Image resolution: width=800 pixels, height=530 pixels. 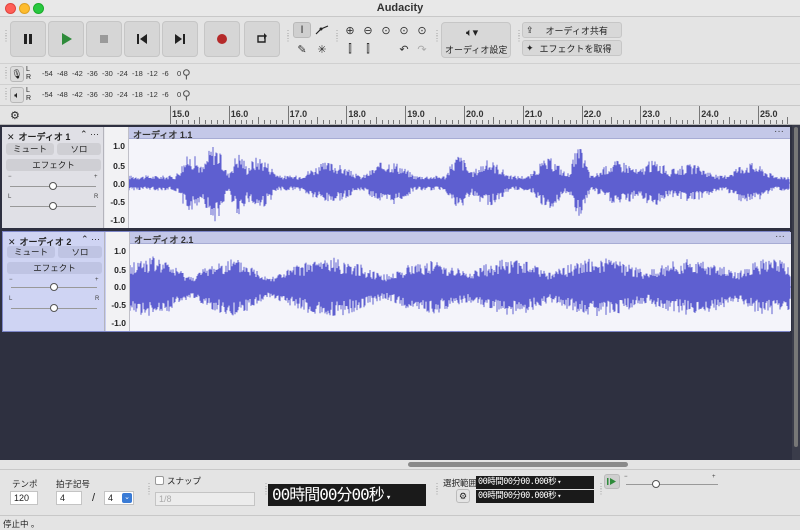 I want to click on record-meter-grip, so click(x=4, y=73).